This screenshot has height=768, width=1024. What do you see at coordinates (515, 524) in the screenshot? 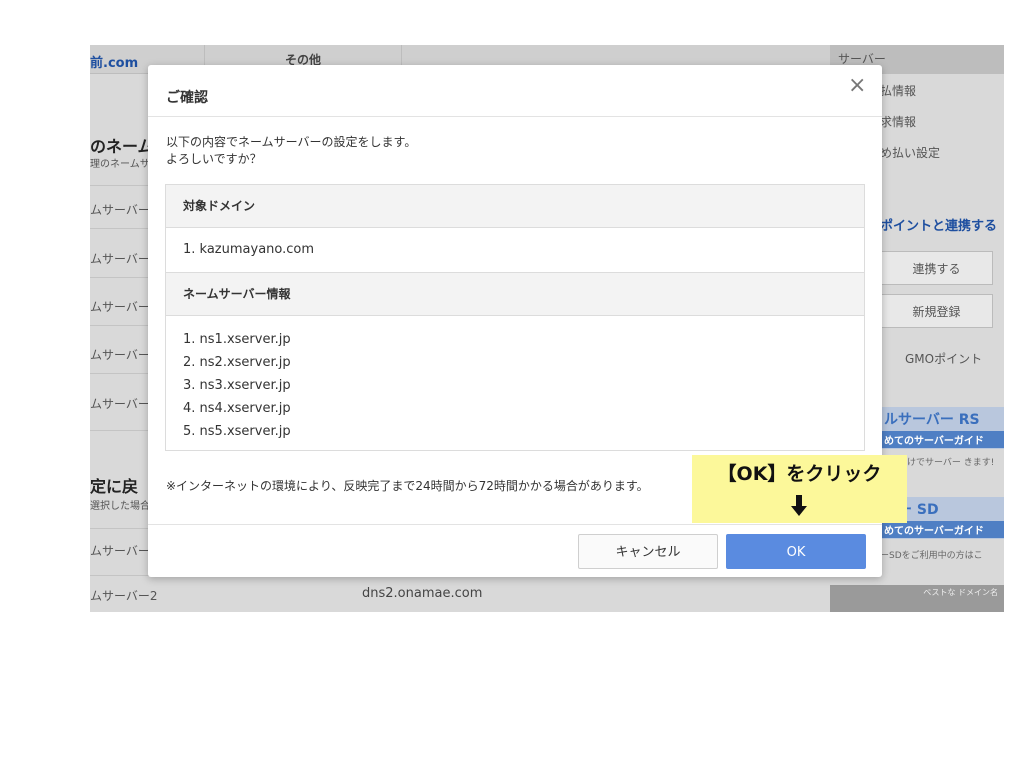
I see `dialog-footer-divider` at bounding box center [515, 524].